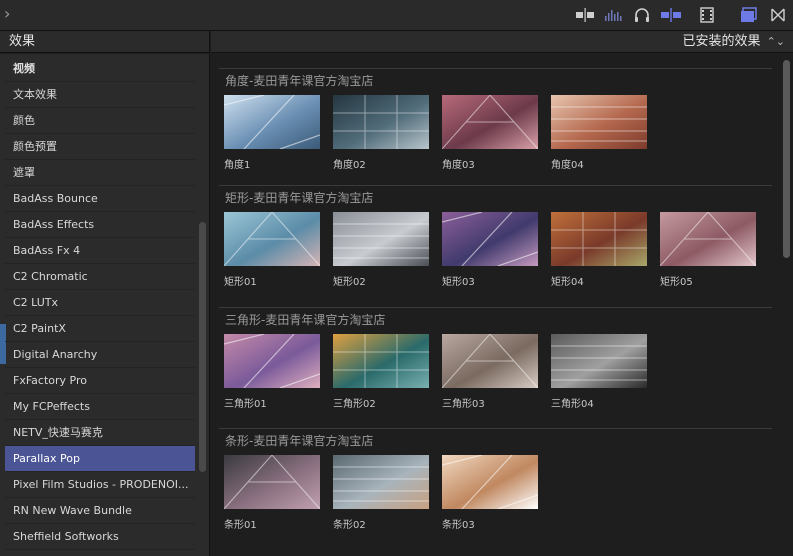 The width and height of the screenshot is (793, 556). Describe the element at coordinates (240, 282) in the screenshot. I see `effect-label: 矩形01` at that location.